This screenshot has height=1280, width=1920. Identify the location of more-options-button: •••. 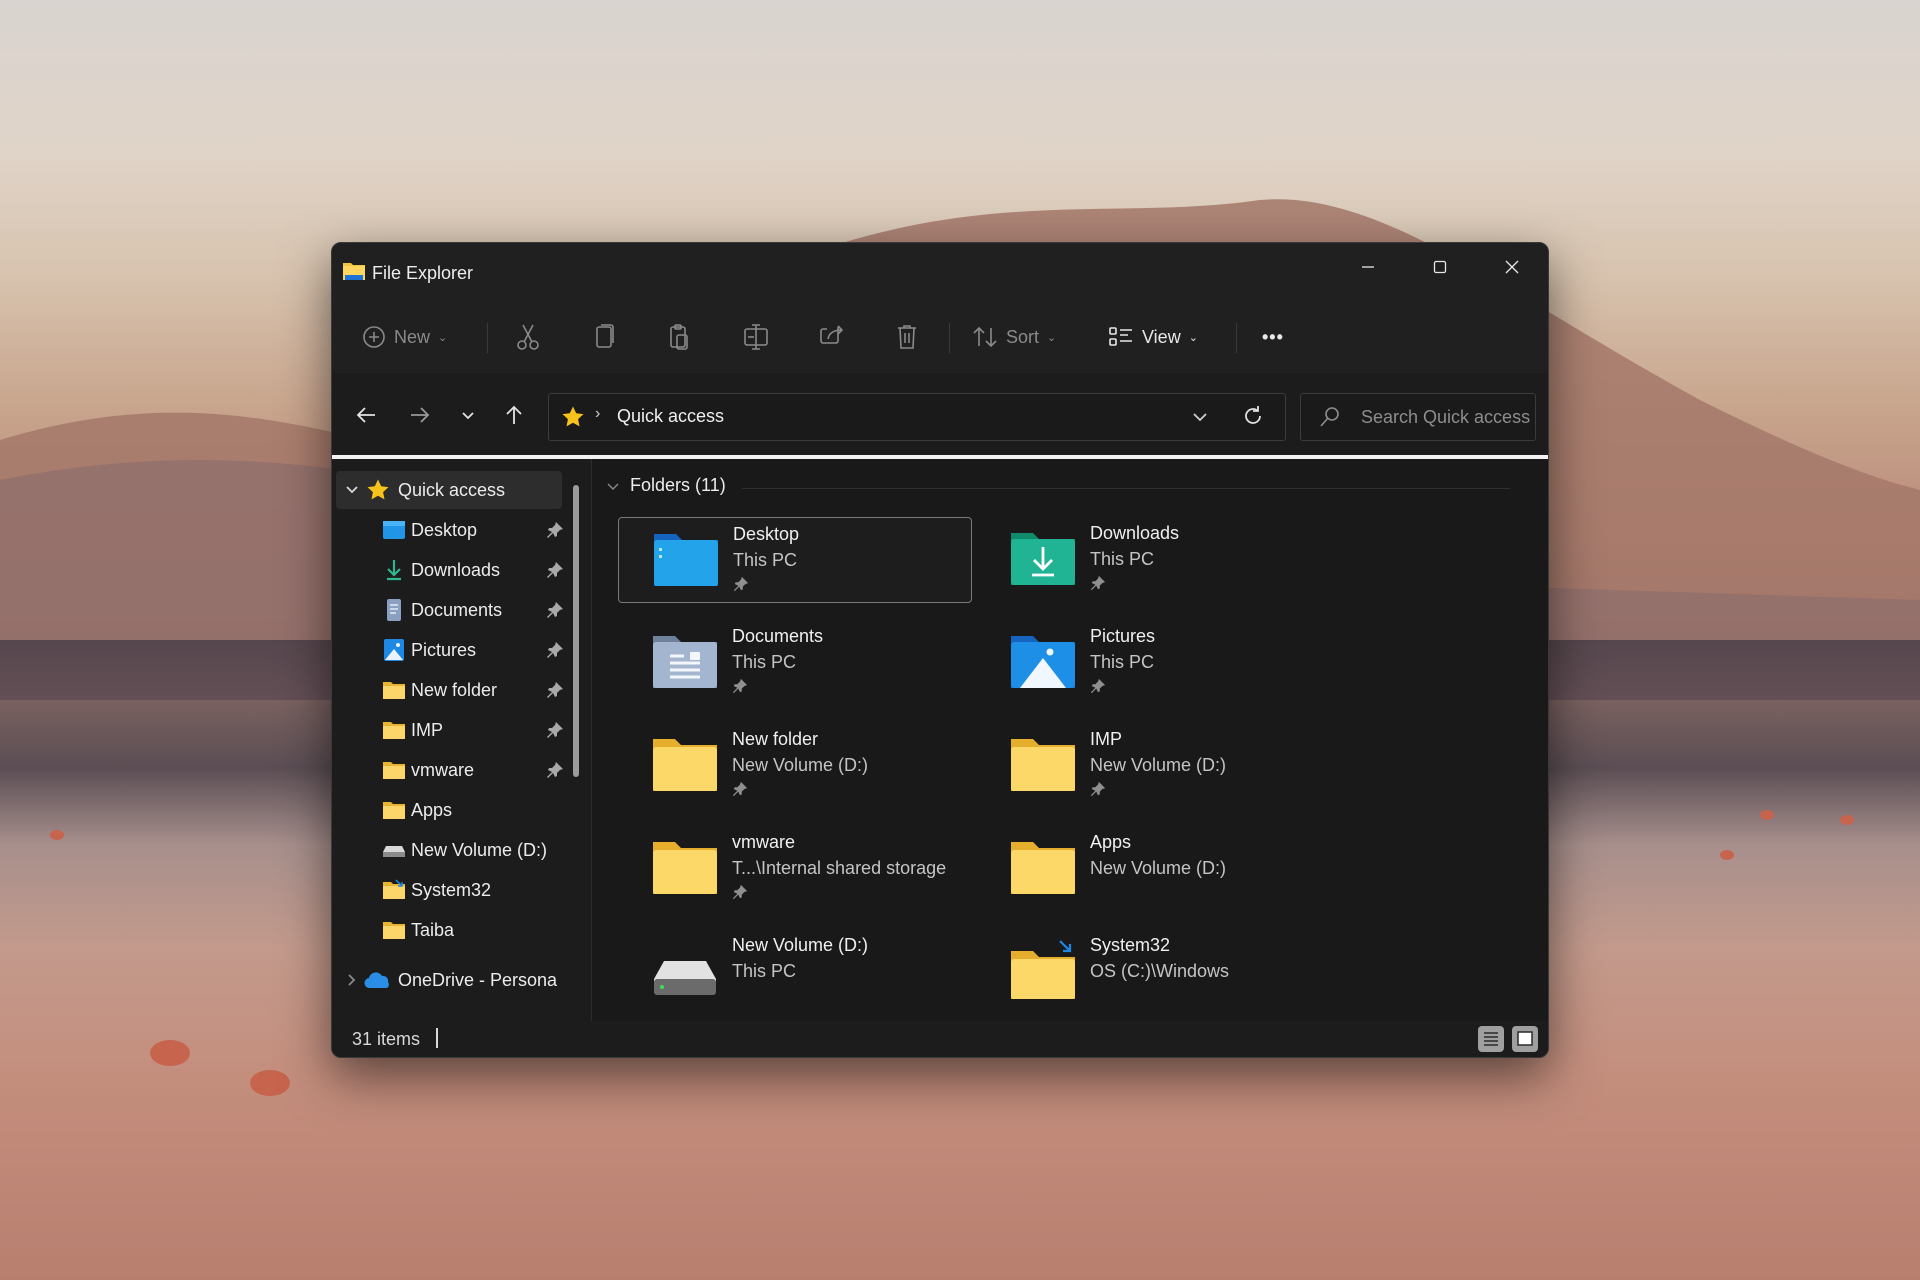
(1273, 337).